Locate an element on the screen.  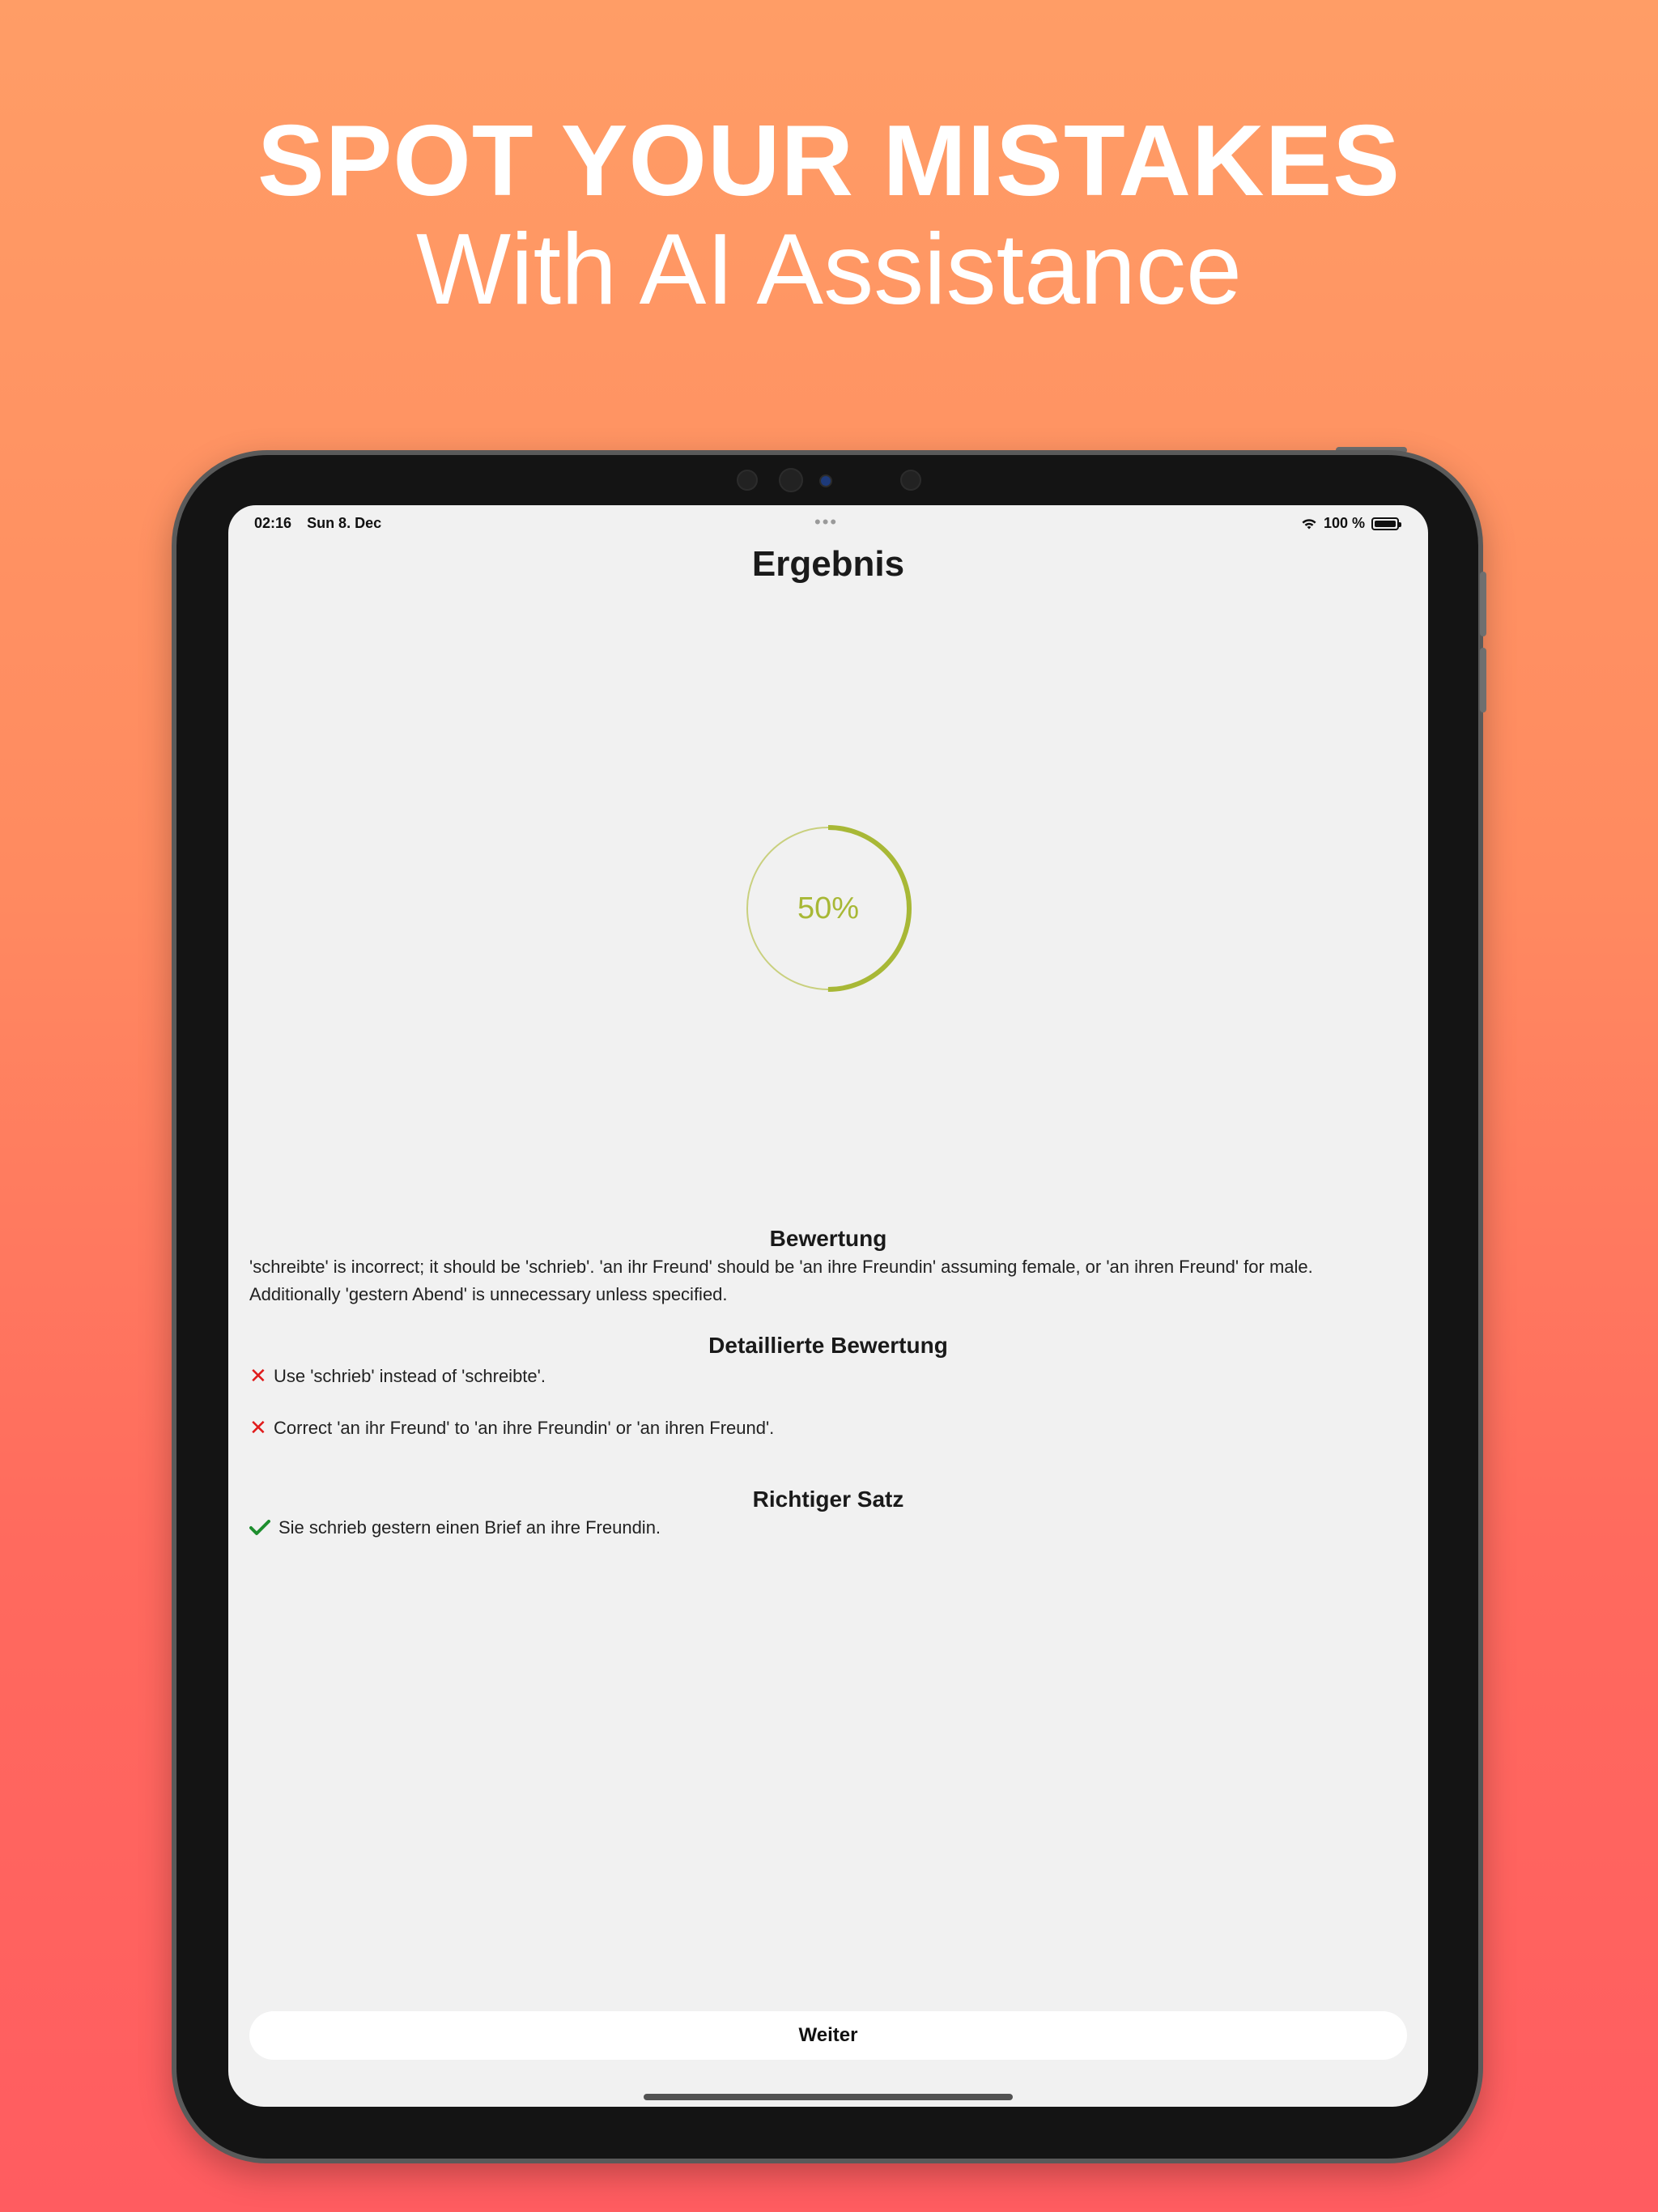
detailed-item: ✕ Use 'schrieb' instead of 'schreibte'. is located at coordinates (397, 1376).